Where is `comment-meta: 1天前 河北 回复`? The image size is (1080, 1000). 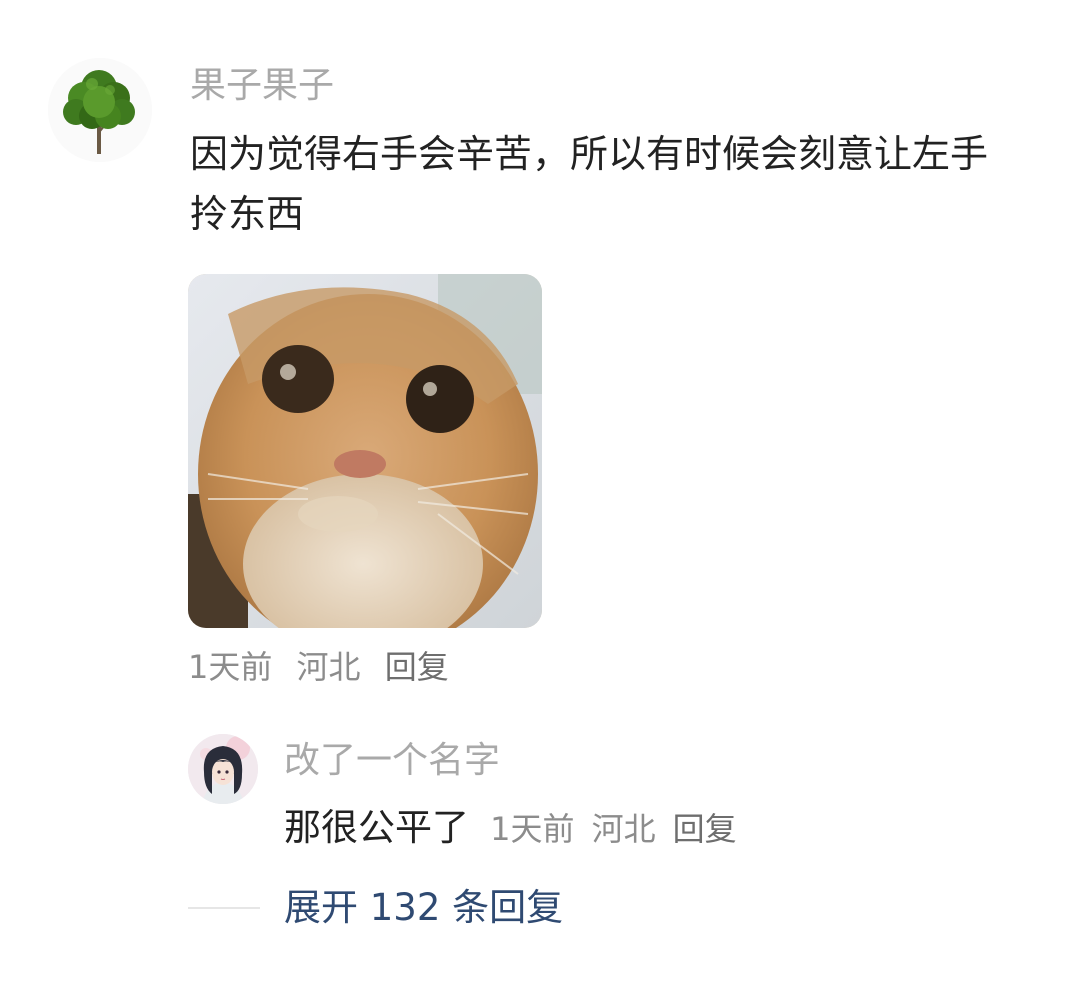
comment-meta: 1天前 河北 回复 is located at coordinates (325, 667).